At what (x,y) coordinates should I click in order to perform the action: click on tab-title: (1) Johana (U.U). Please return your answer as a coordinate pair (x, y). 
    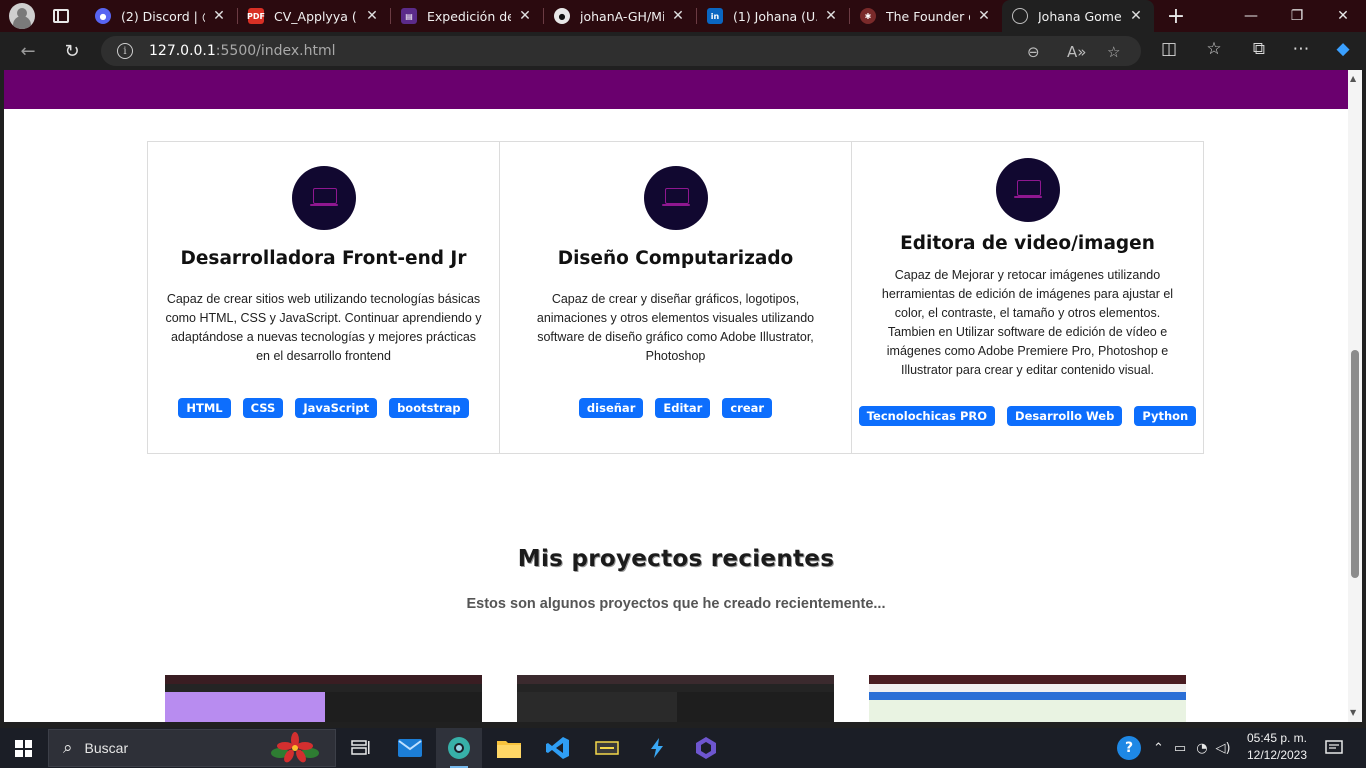
    Looking at the image, I should click on (775, 16).